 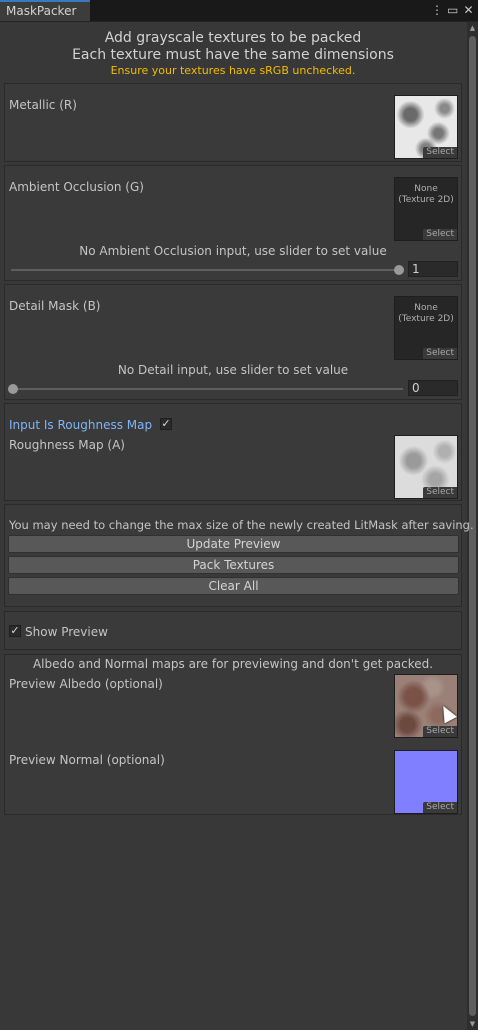 I want to click on roughness-map-label: Roughness Map (A), so click(x=67, y=445).